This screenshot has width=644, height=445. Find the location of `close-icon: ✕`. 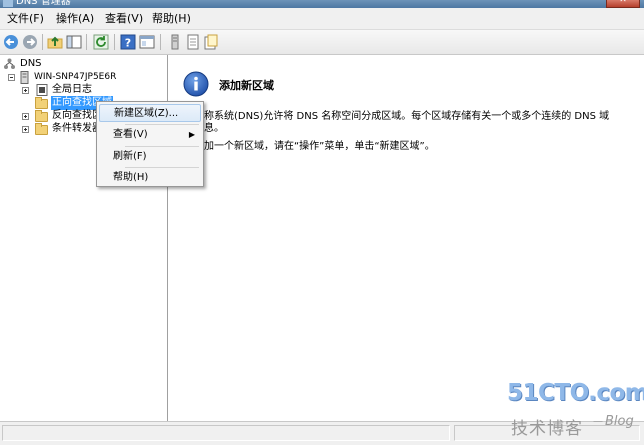

close-icon: ✕ is located at coordinates (623, 2).